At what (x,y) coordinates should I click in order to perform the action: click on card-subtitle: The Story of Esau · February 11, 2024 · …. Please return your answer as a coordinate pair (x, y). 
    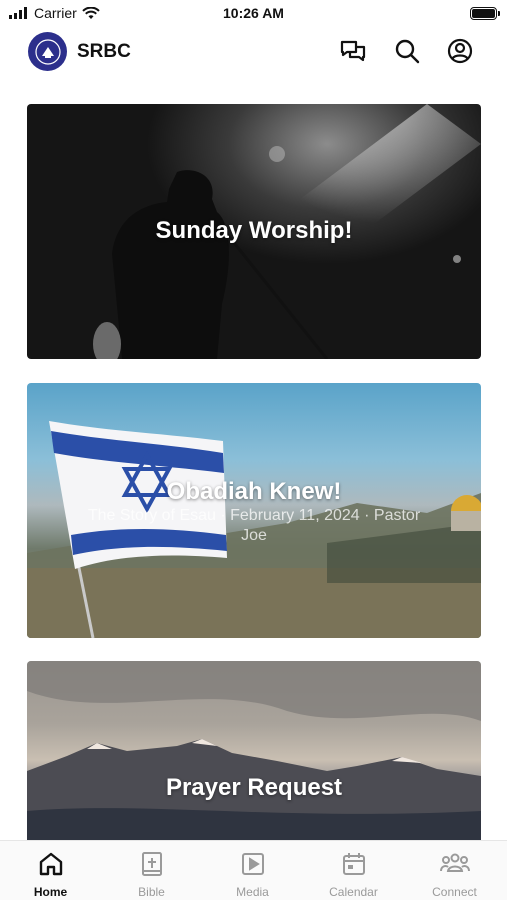
    Looking at the image, I should click on (254, 525).